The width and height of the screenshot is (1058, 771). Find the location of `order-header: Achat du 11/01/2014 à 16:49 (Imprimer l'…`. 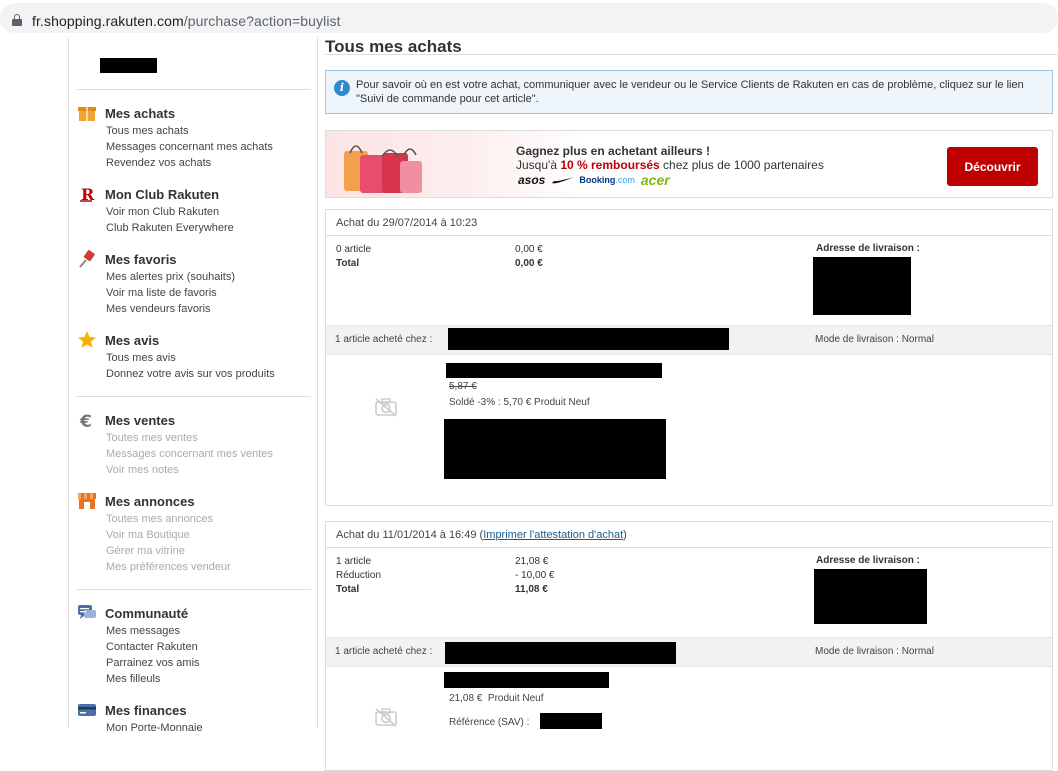

order-header: Achat du 11/01/2014 à 16:49 (Imprimer l'… is located at coordinates (689, 535).